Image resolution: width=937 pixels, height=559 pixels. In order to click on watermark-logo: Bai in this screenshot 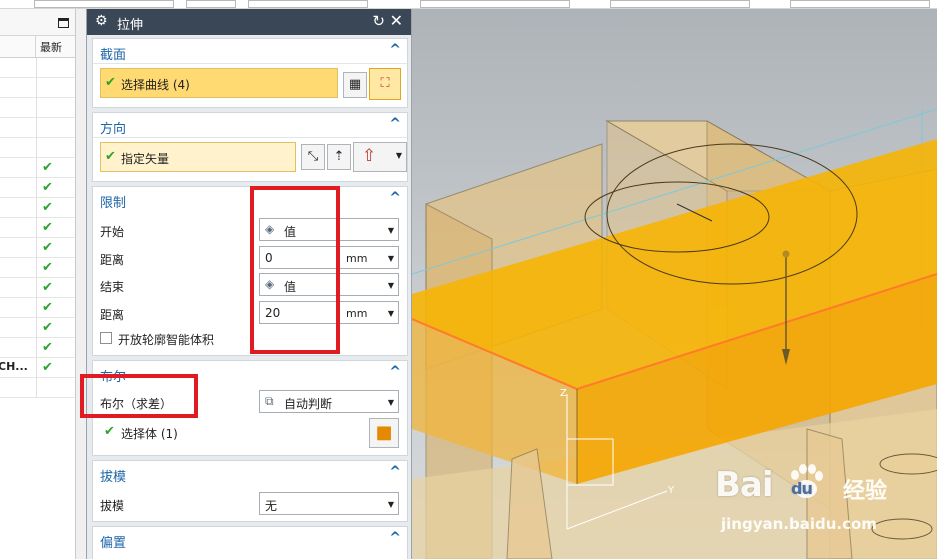, I will do `click(744, 485)`.